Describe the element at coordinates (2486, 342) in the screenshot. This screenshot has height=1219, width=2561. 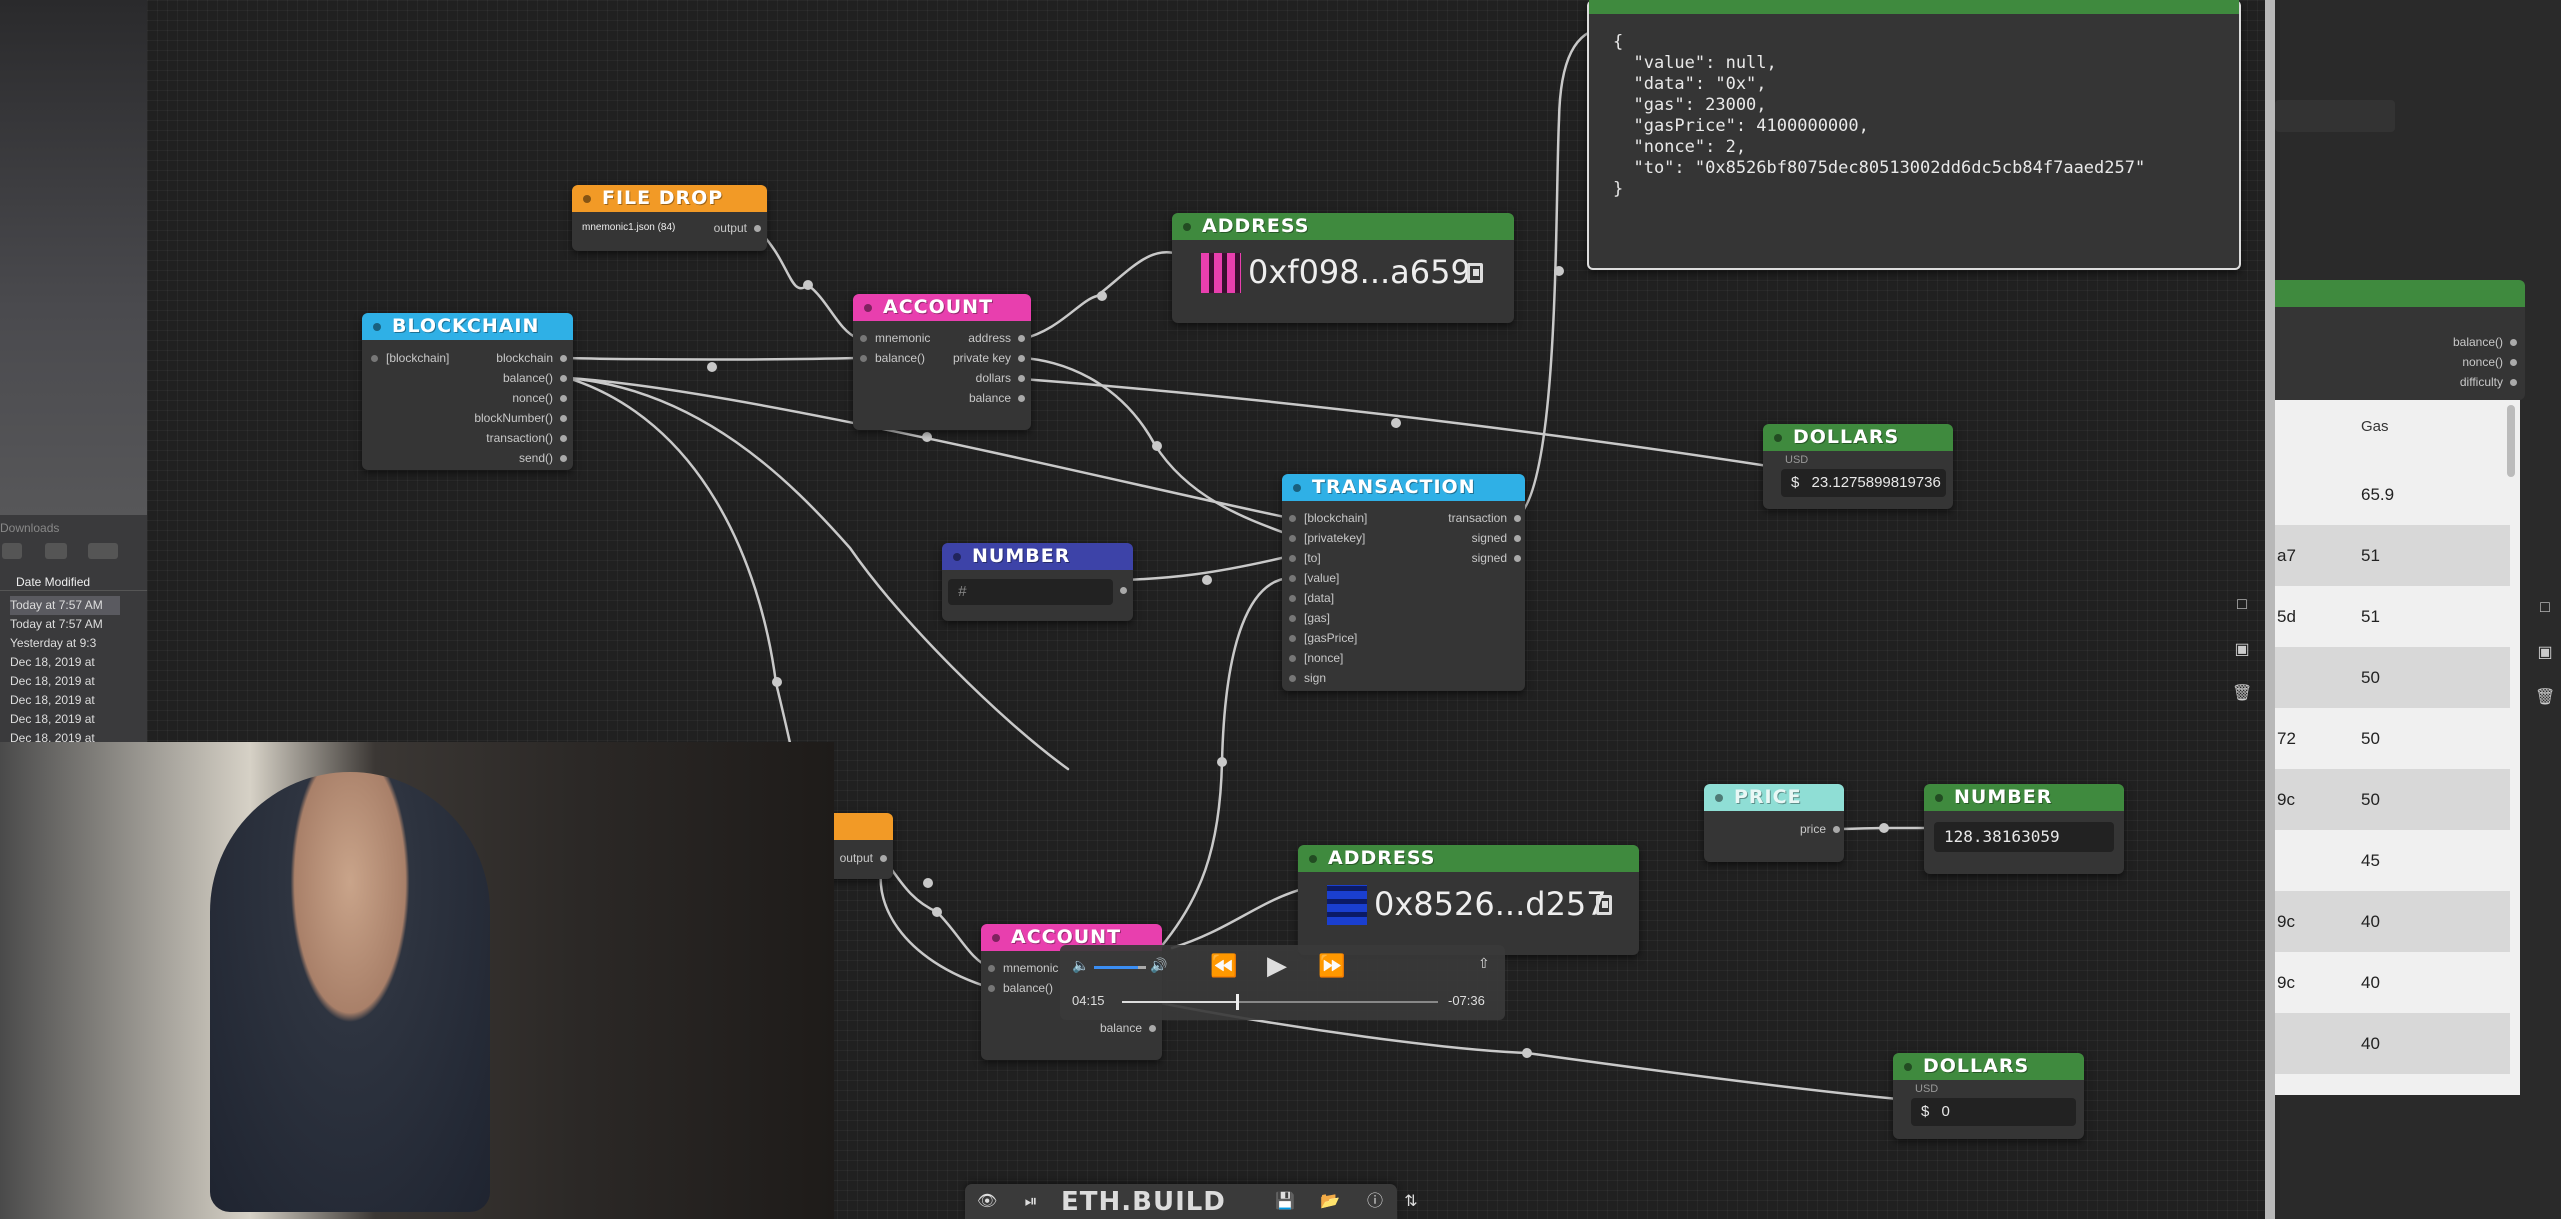
I see `partial-node-output: balance()` at that location.